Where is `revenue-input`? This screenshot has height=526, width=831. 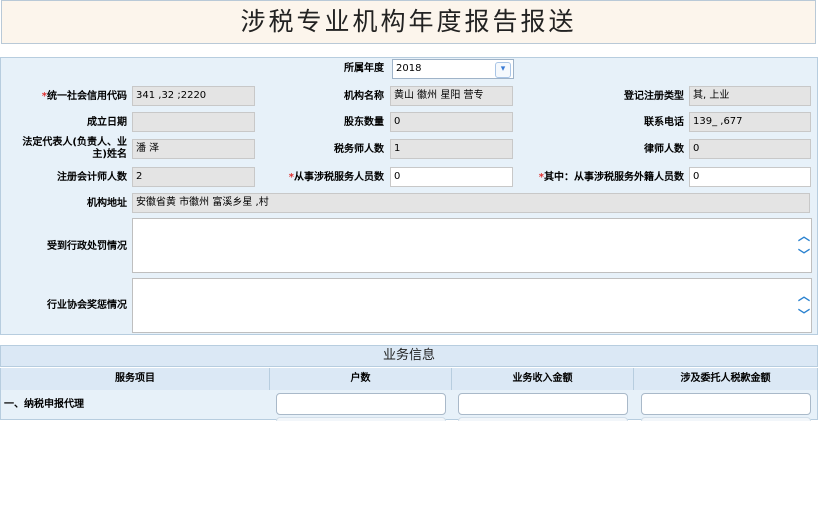
revenue-input is located at coordinates (543, 404).